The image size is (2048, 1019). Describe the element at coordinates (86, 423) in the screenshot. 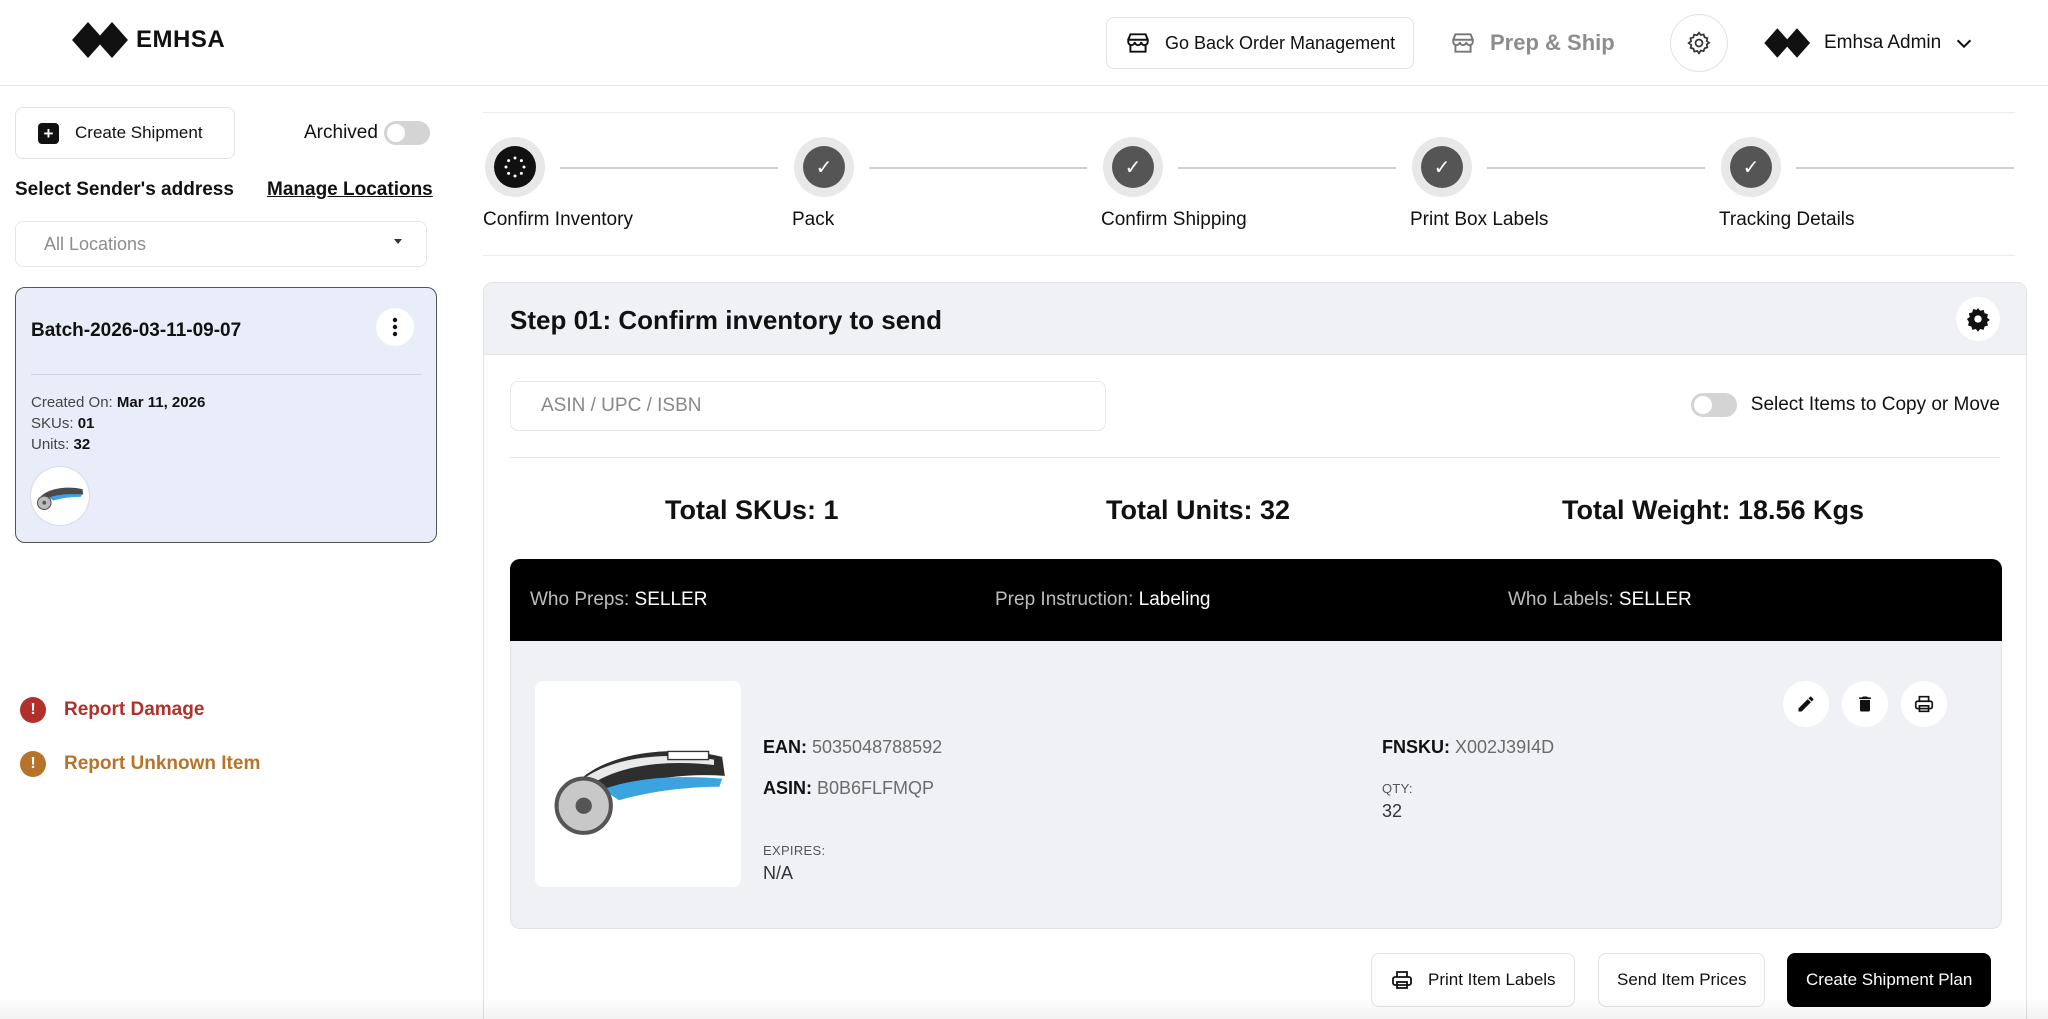

I see `skus-value: 01` at that location.